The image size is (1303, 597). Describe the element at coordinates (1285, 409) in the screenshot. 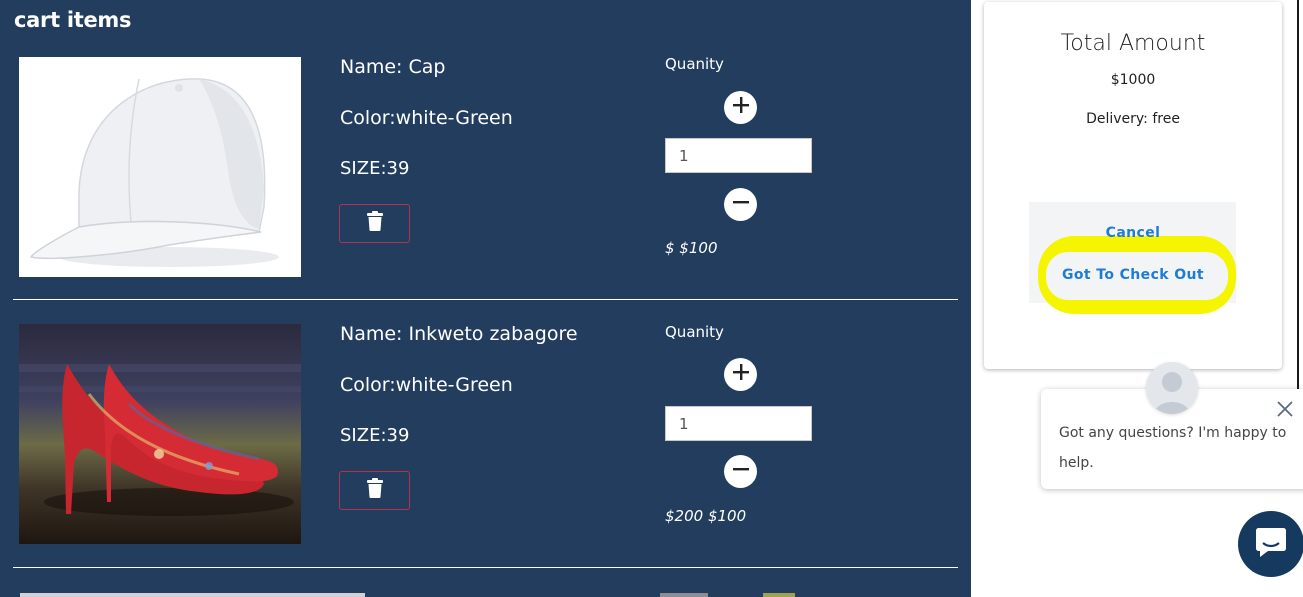

I see `close-icon` at that location.